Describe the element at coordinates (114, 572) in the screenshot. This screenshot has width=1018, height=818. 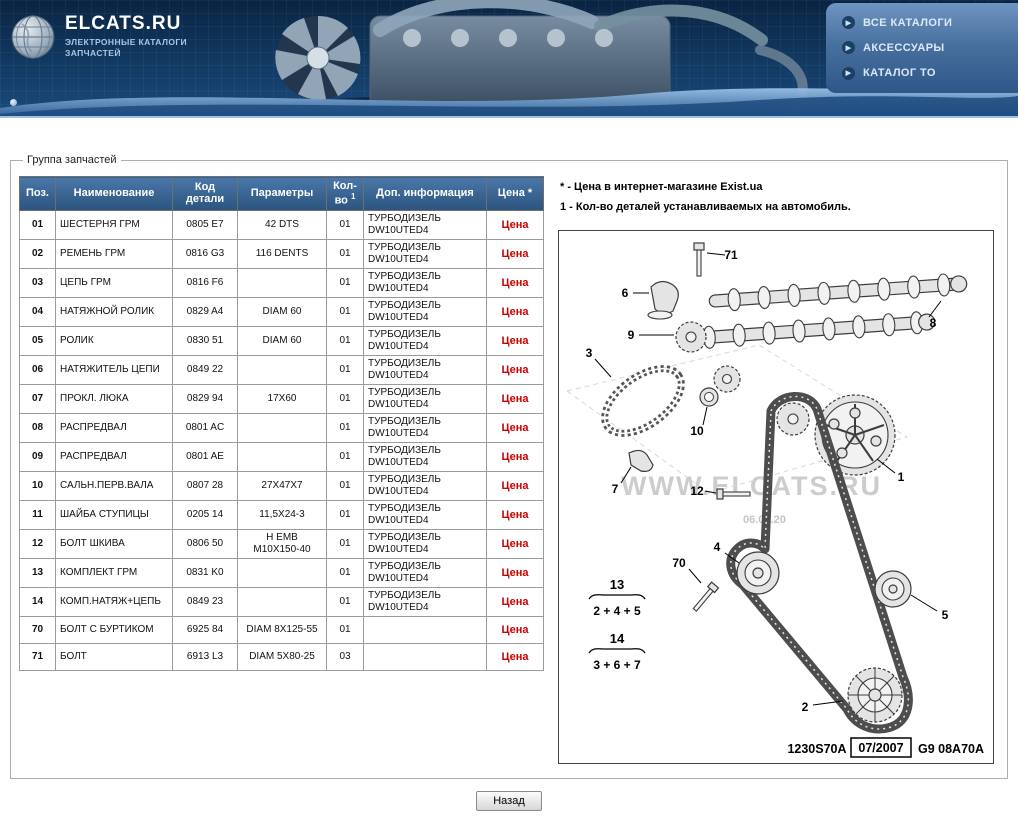
I see `cell-name: КОМПЛЕКТ ГРМ` at that location.